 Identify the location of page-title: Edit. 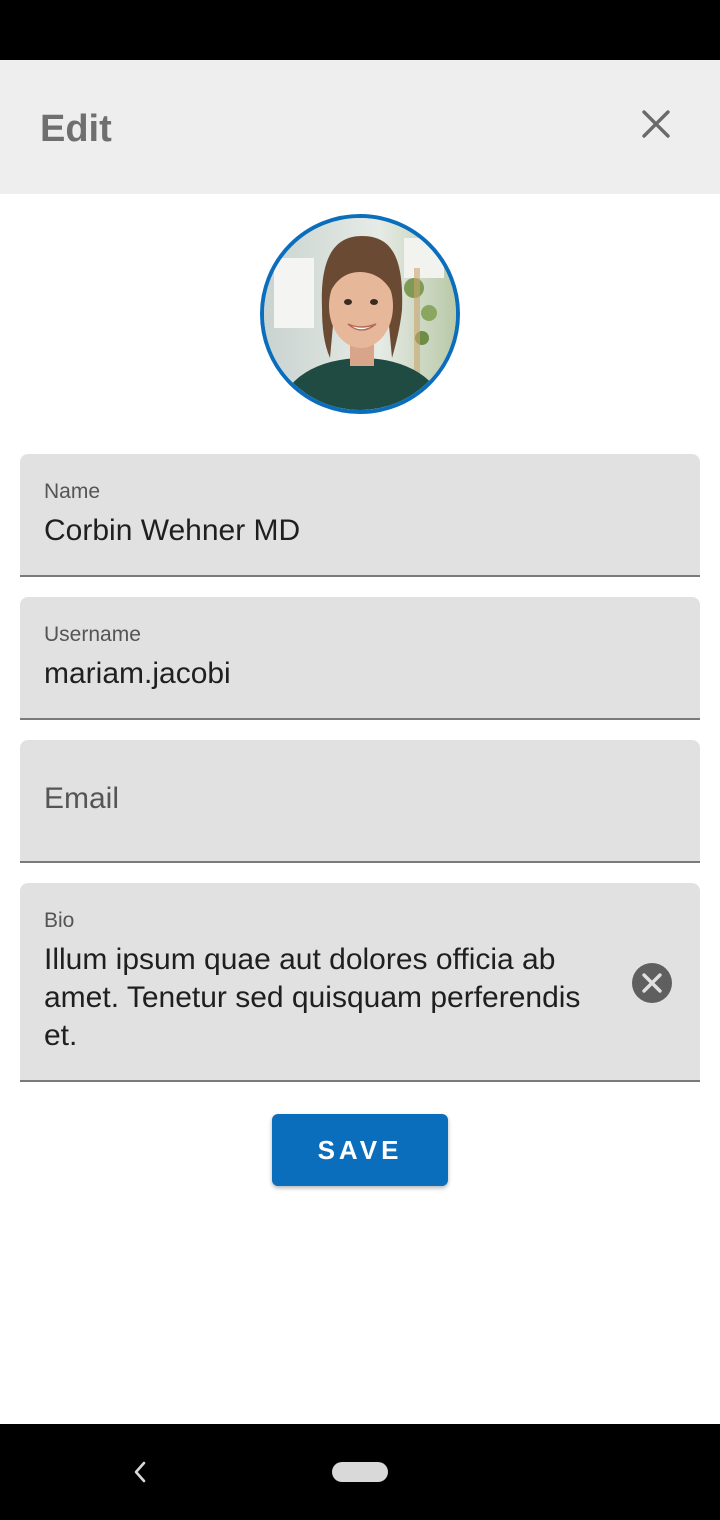
(76, 129).